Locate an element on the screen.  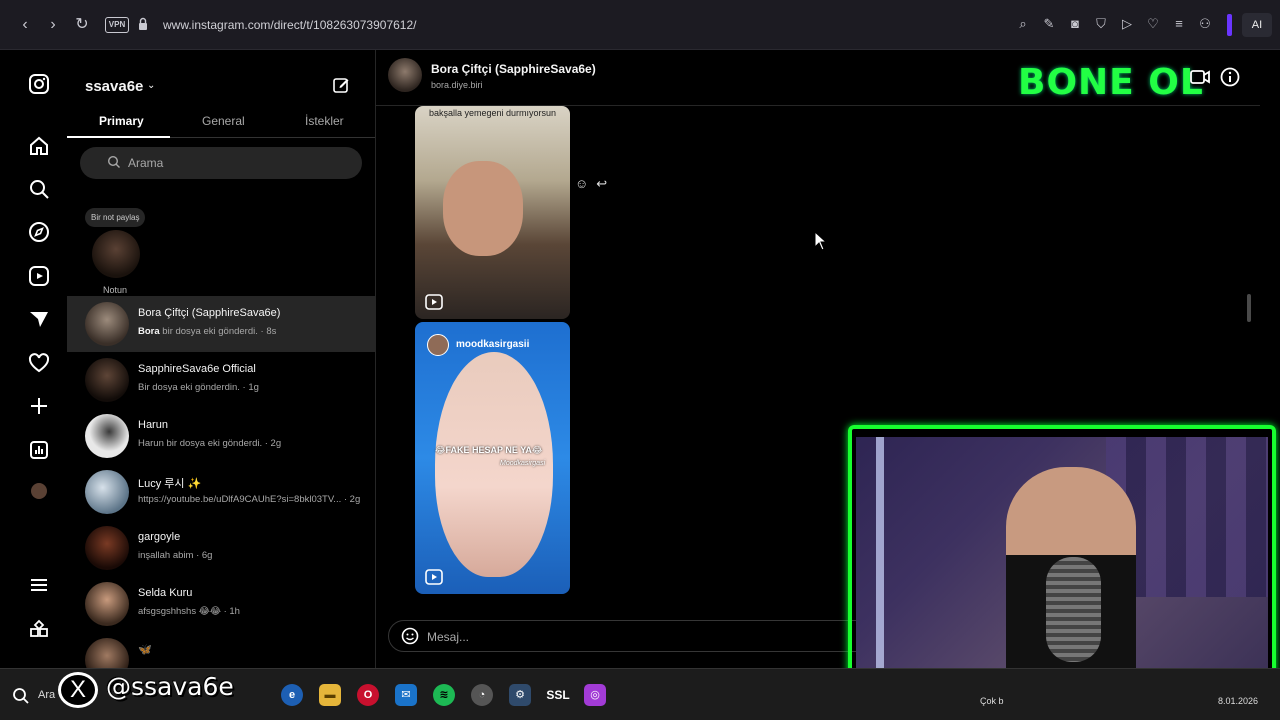
reload-icon: ↻ is located at coordinates (82, 25).